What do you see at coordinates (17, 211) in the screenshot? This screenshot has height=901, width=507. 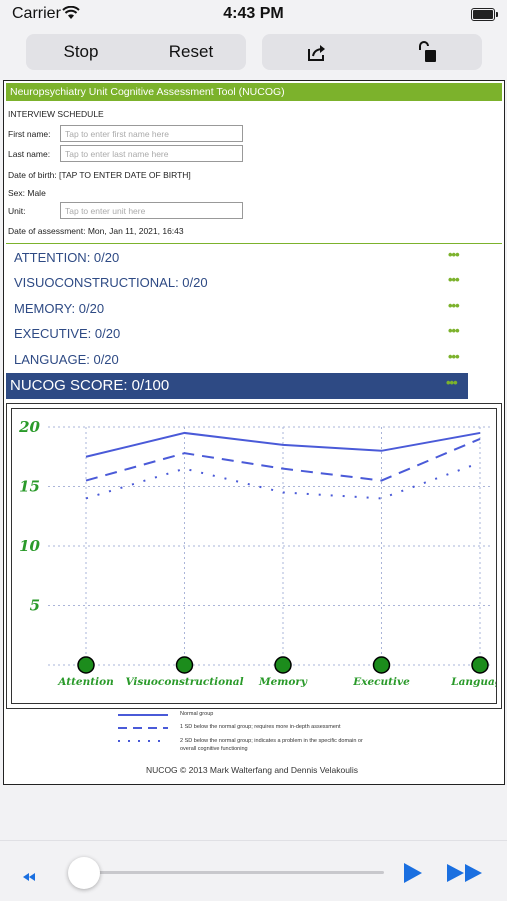 I see `unit-label: Unit:` at bounding box center [17, 211].